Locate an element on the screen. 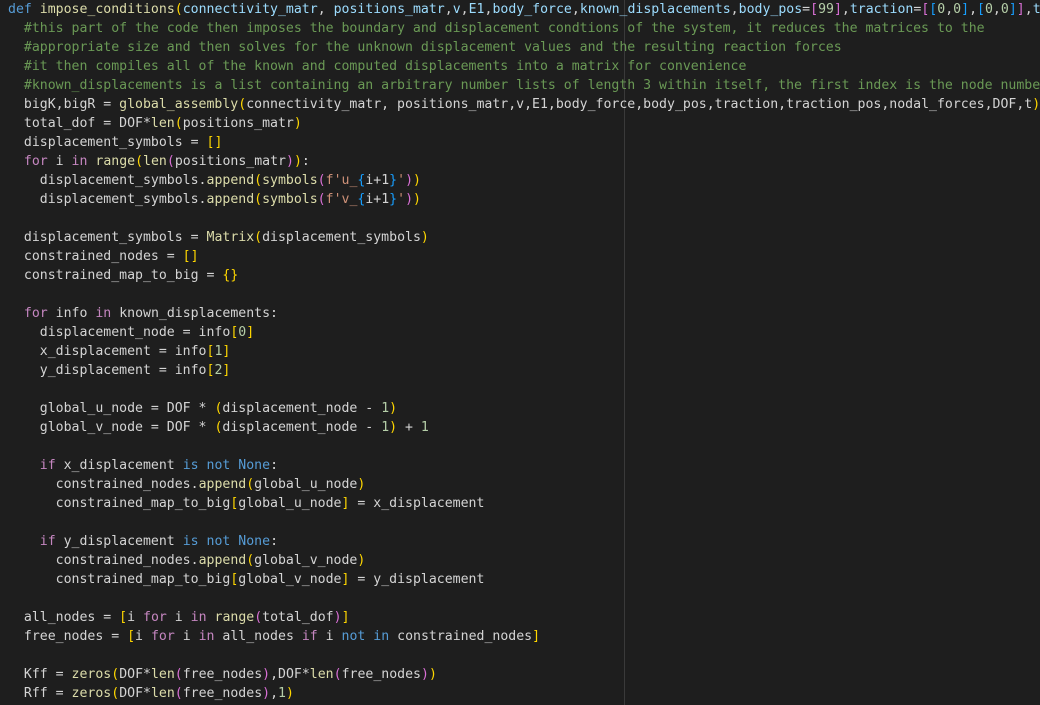 The width and height of the screenshot is (1040, 705). code-token: zeros is located at coordinates (91, 693).